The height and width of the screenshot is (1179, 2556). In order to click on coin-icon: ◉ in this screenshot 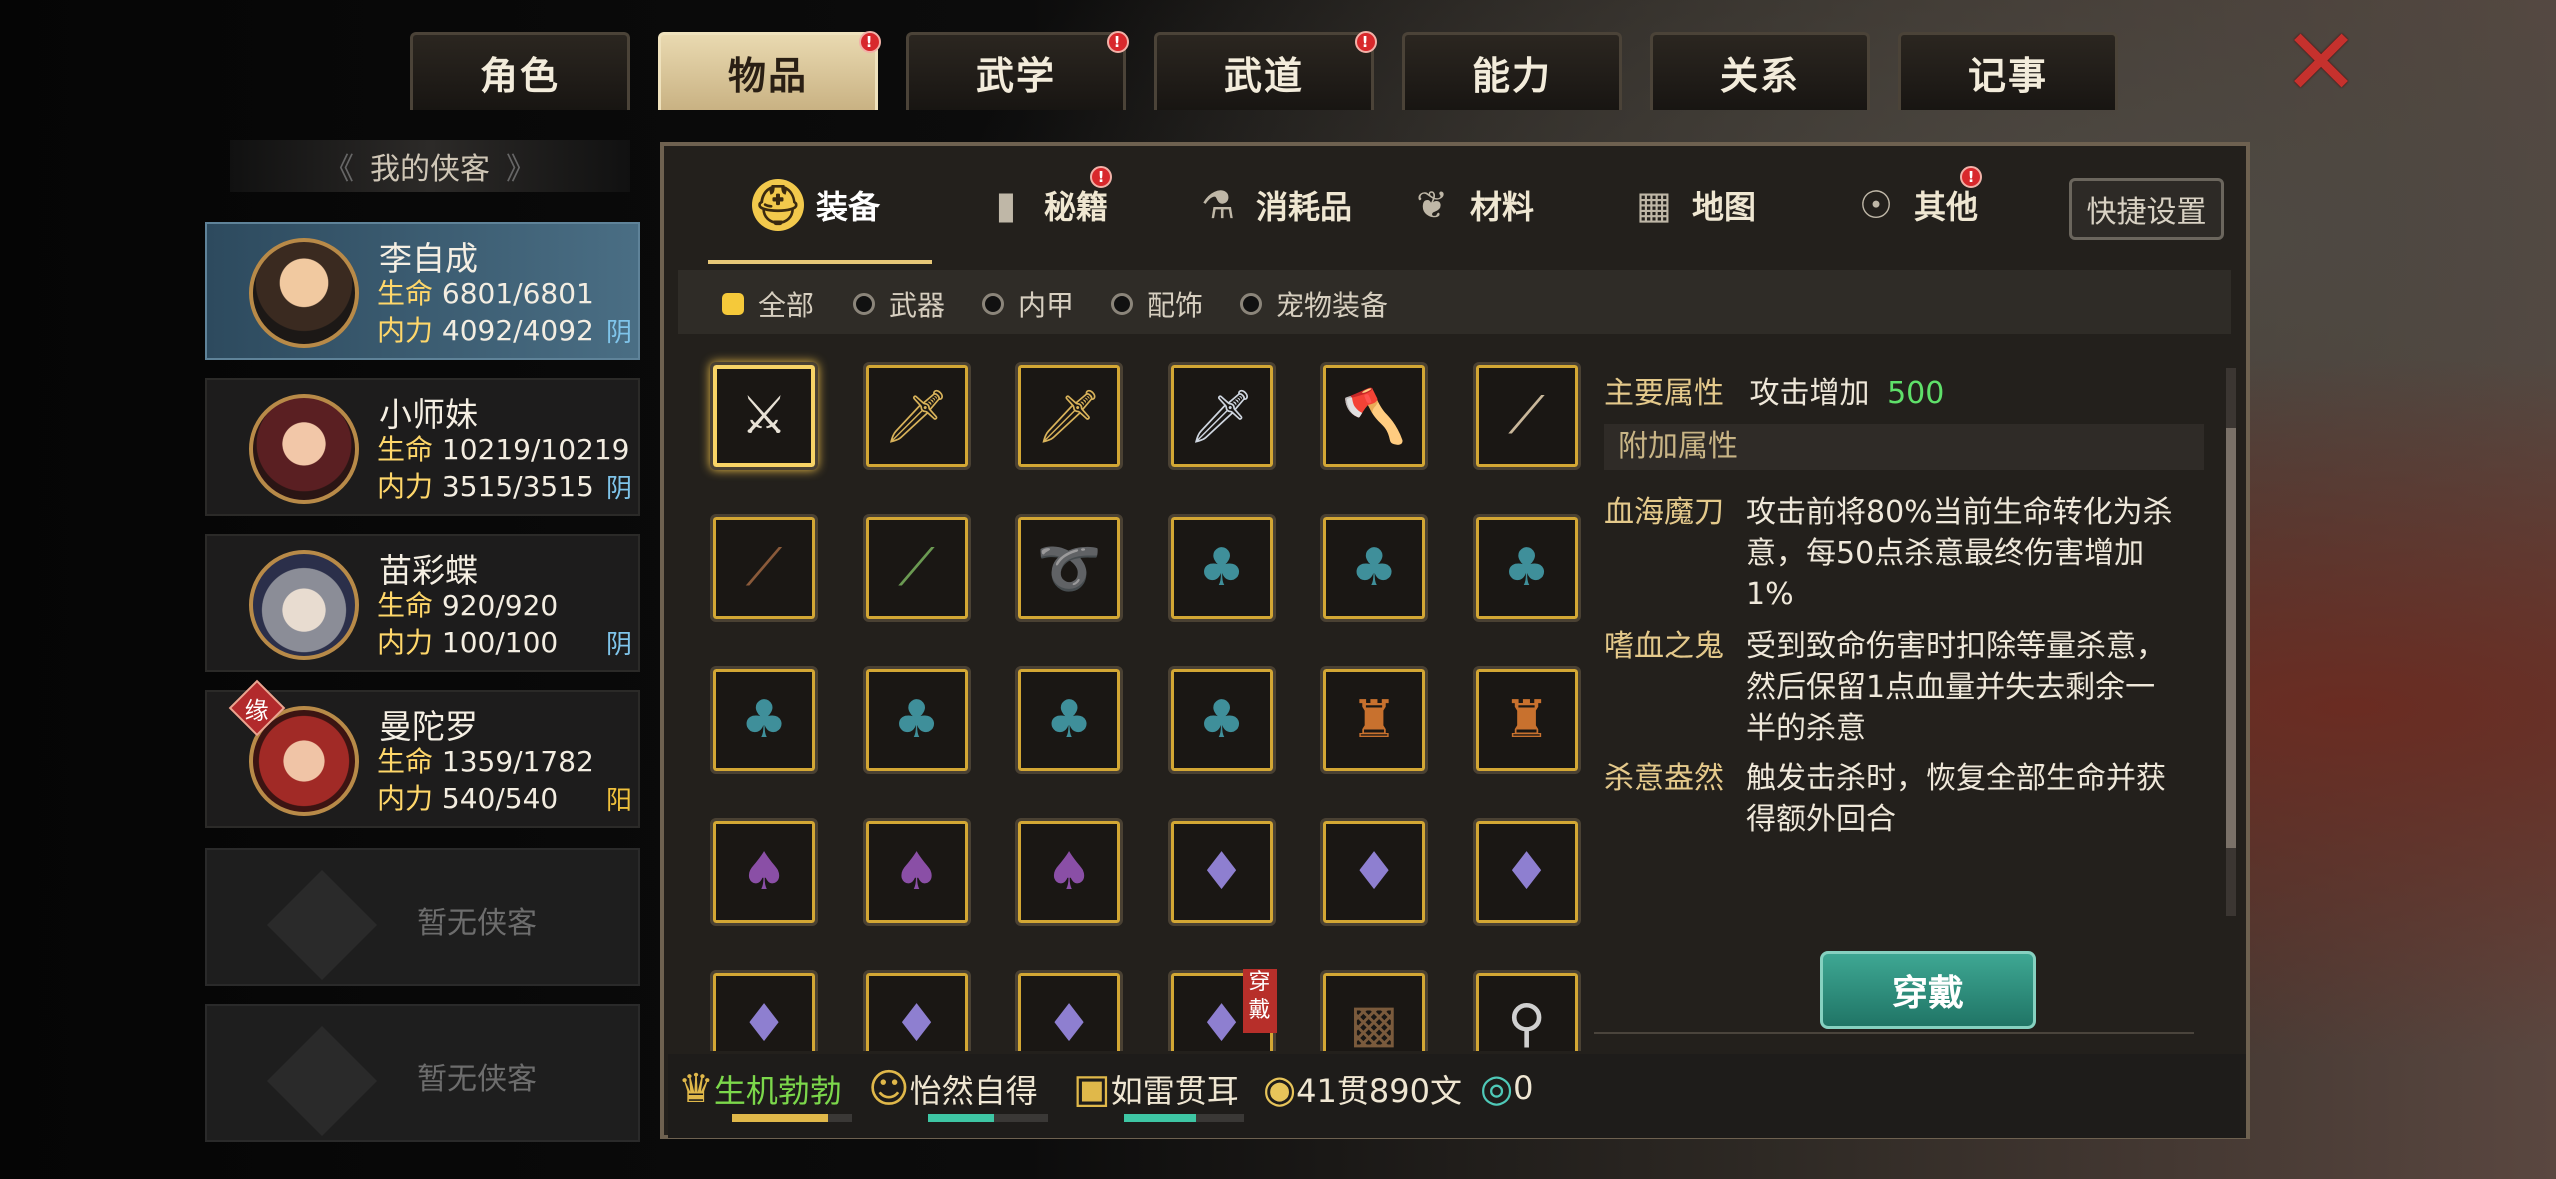, I will do `click(1280, 1089)`.